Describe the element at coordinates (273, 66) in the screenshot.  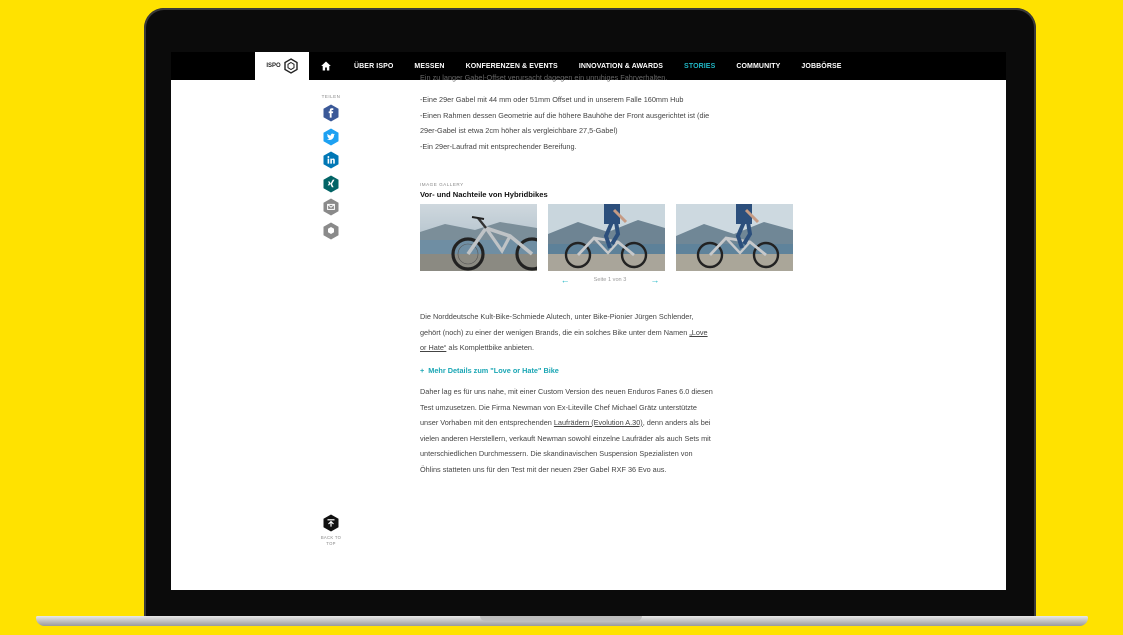
I see `logo-text: ISPO` at that location.